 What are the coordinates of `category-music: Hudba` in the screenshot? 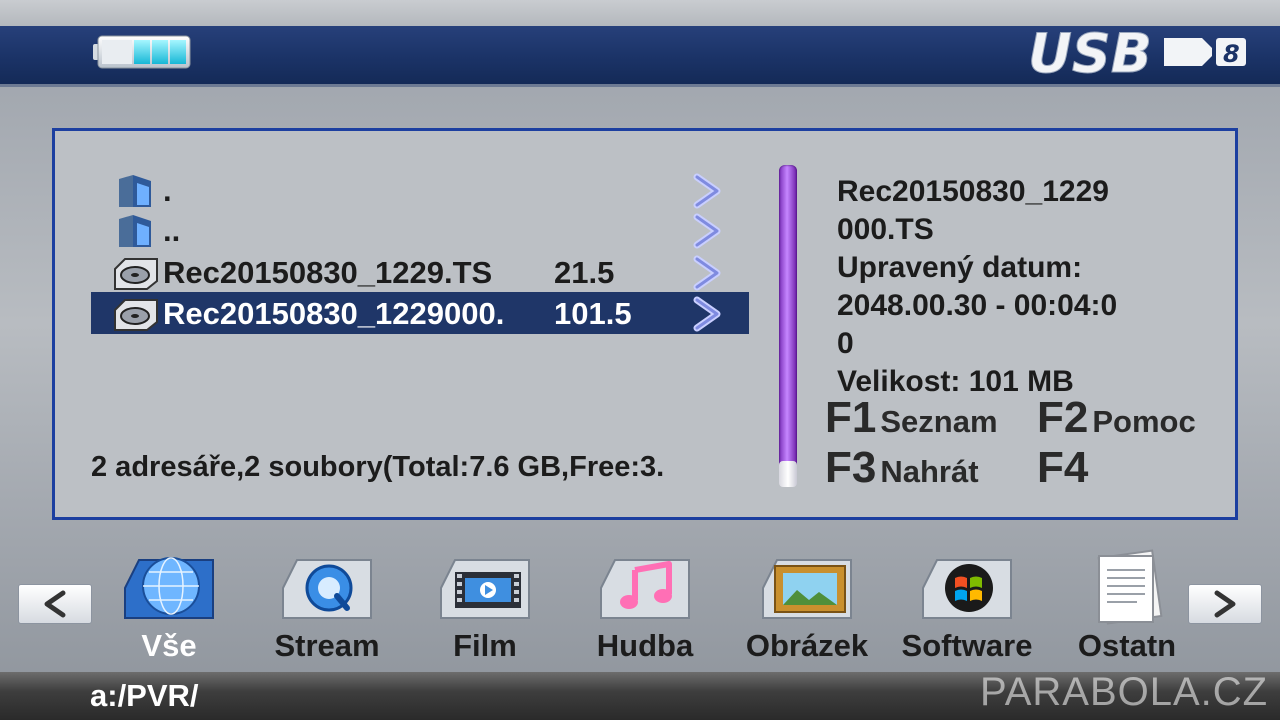 It's located at (645, 608).